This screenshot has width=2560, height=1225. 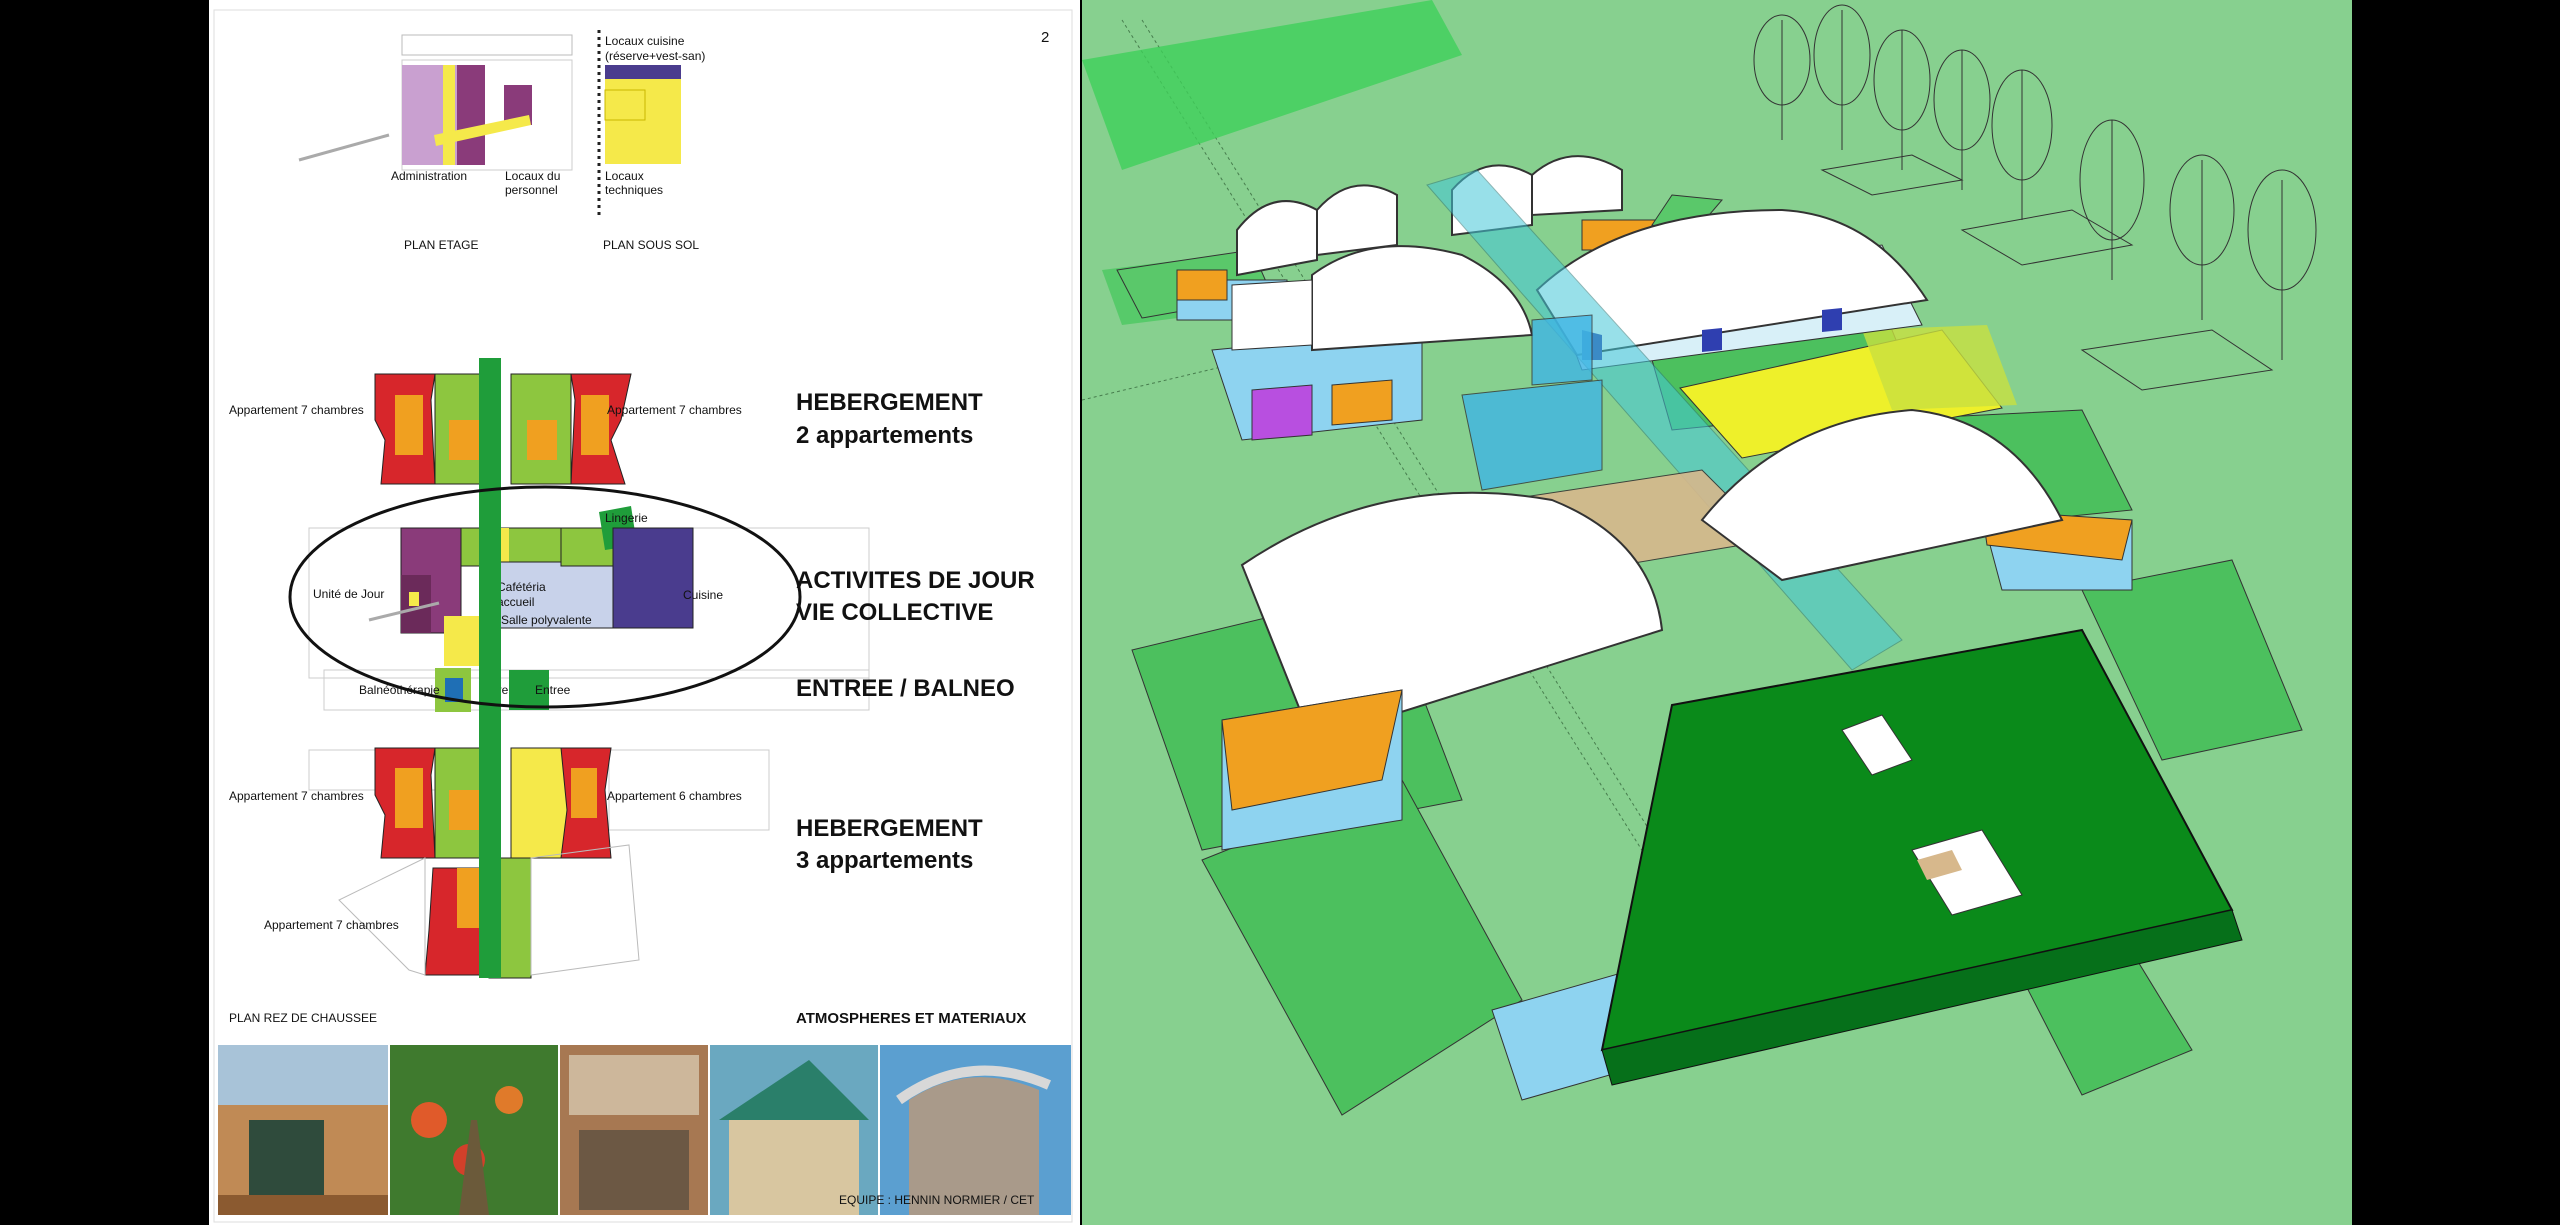 I want to click on credit-text: EQUIPE : HENNIN NORMIER / CET, so click(x=937, y=1200).